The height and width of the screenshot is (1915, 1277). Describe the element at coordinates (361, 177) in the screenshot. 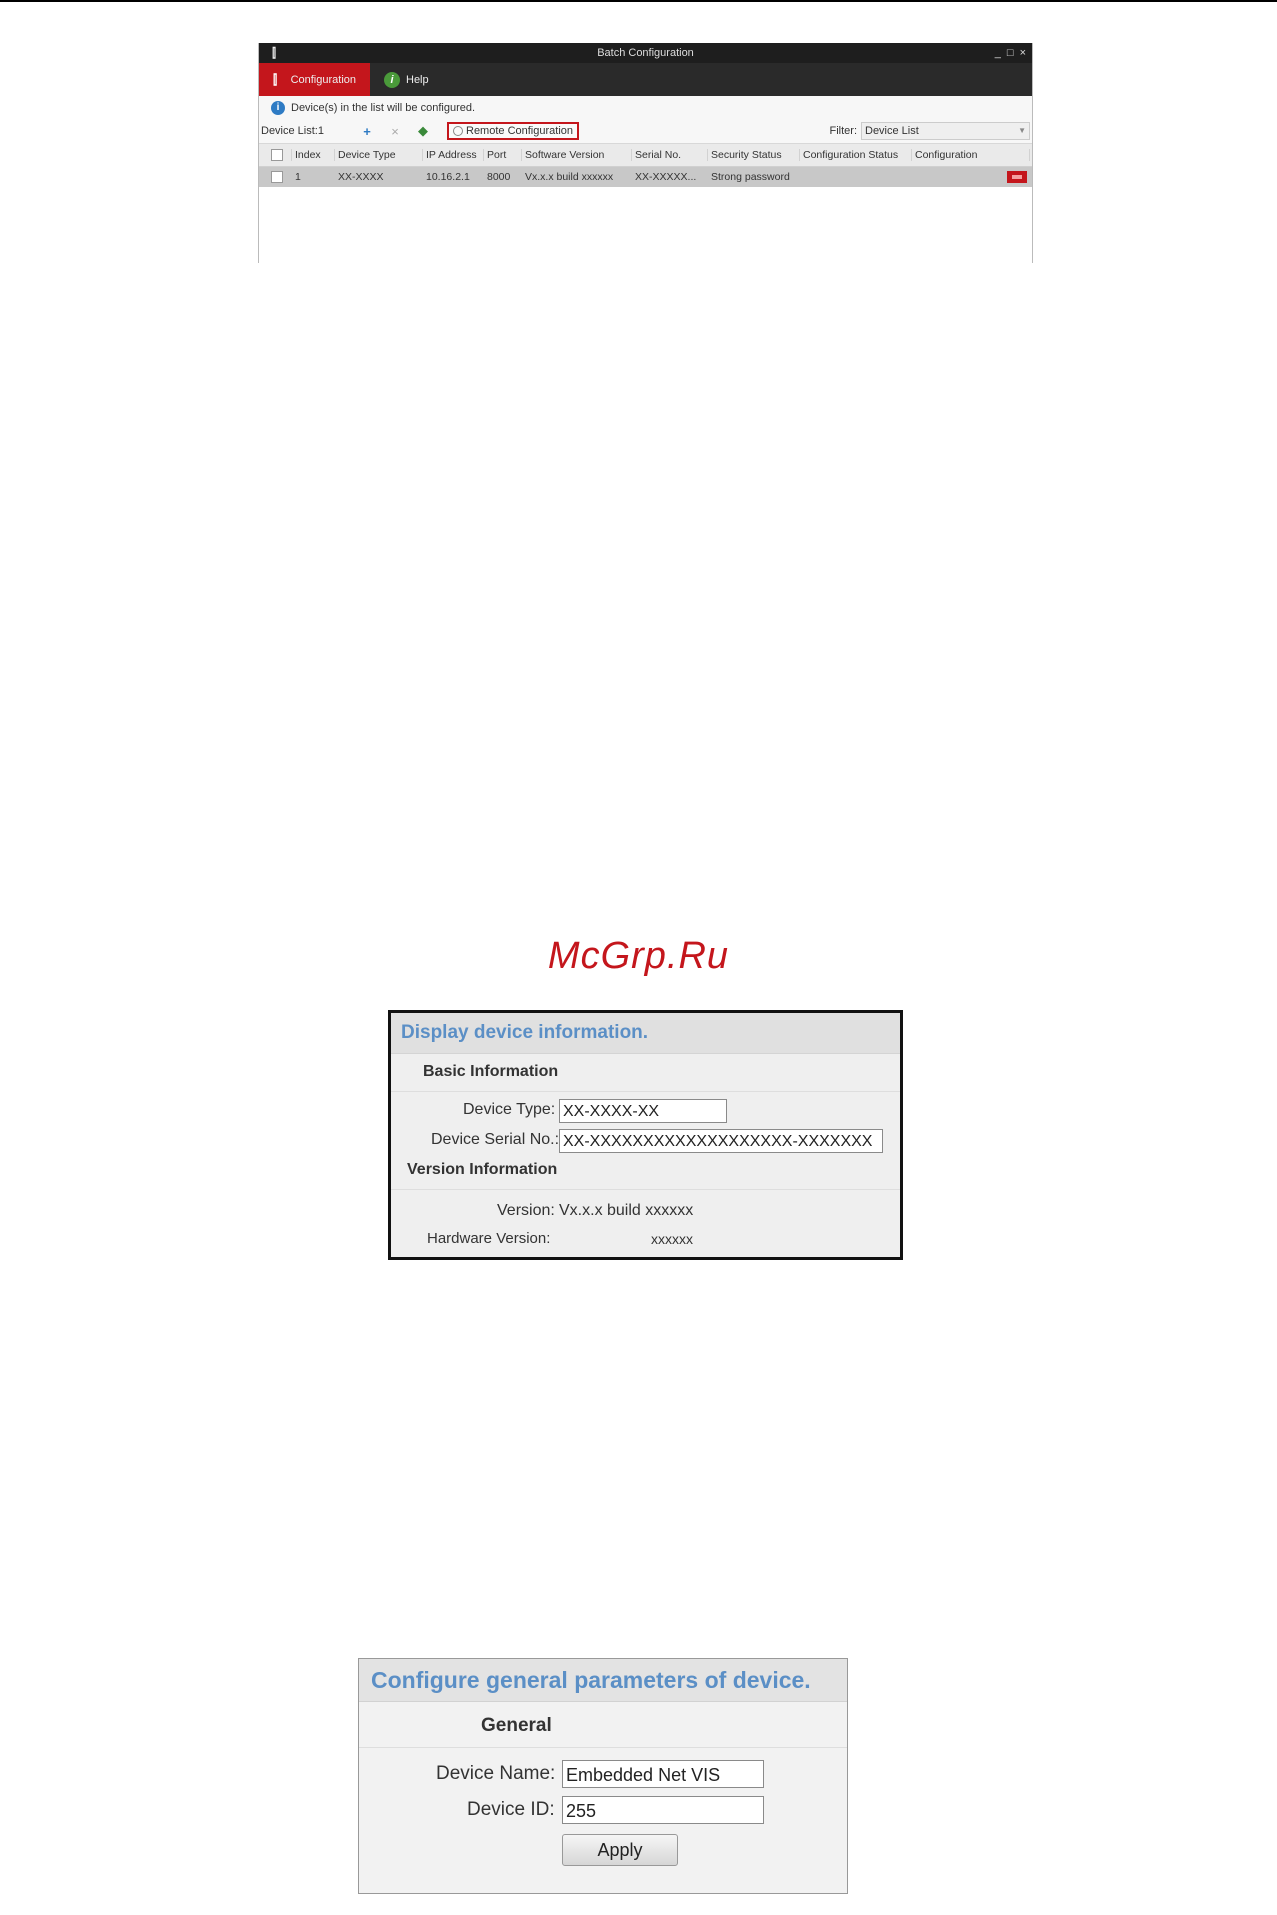

I see `cell-device-type: XX-XXXX` at that location.